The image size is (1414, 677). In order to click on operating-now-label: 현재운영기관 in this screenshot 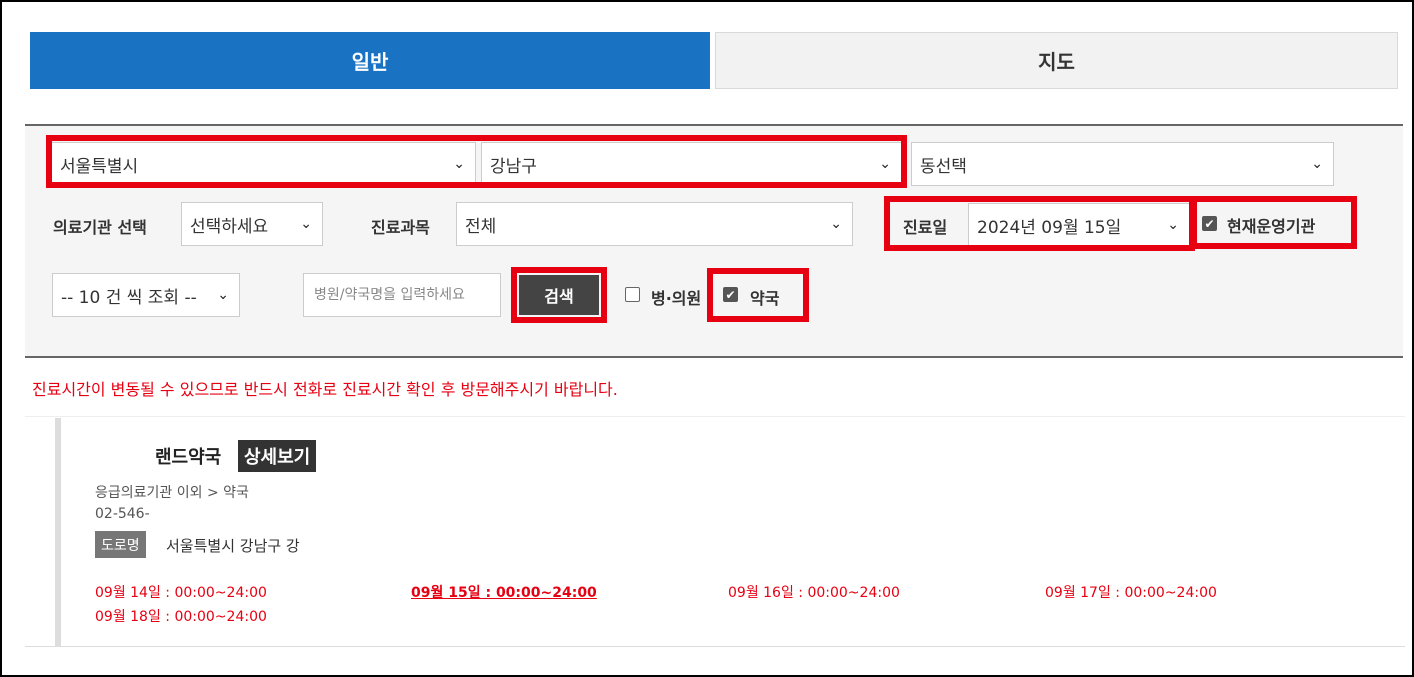, I will do `click(1271, 226)`.